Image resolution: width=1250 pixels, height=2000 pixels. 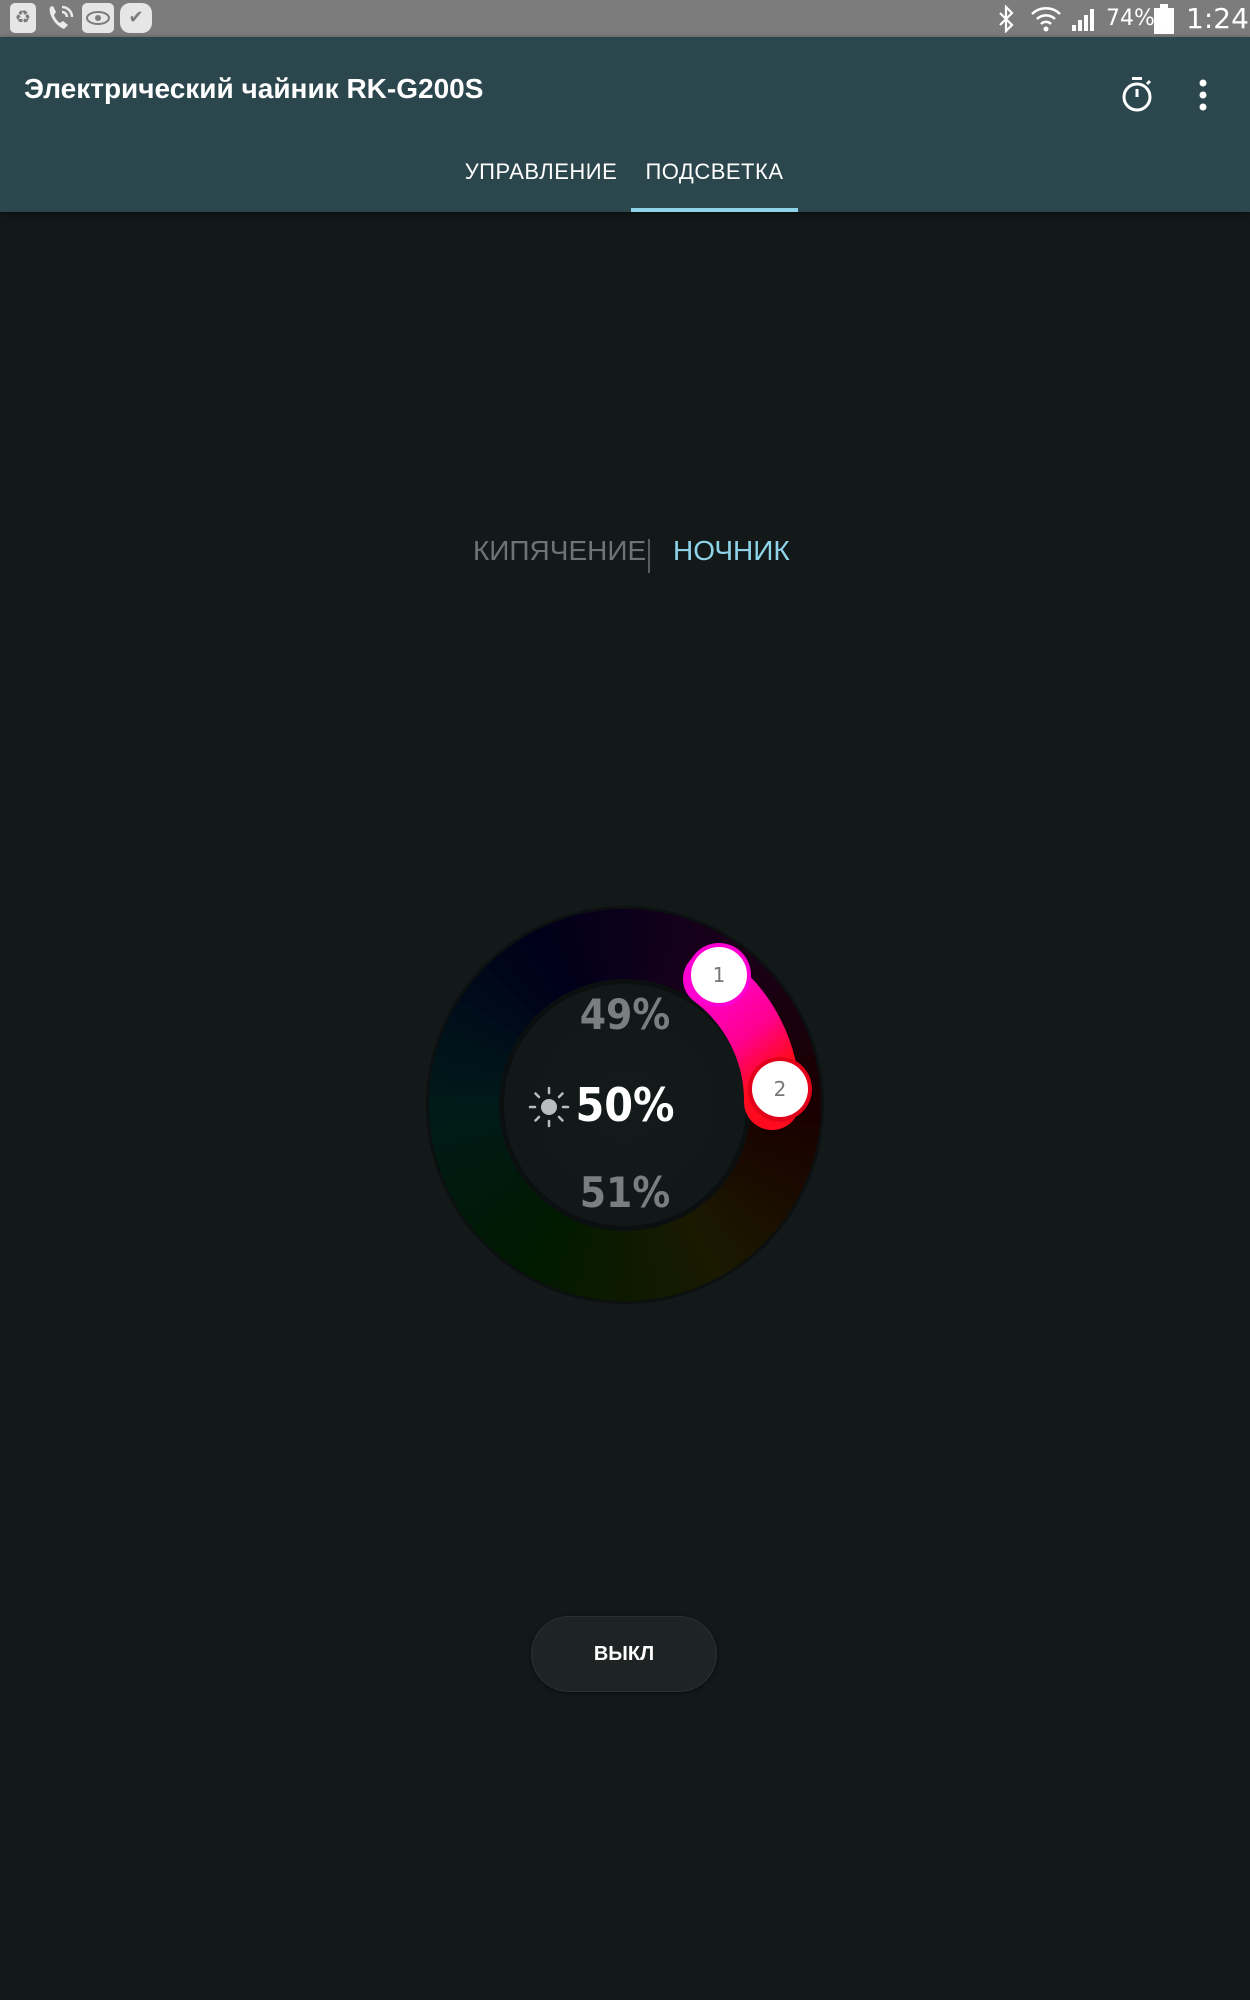 What do you see at coordinates (625, 18) in the screenshot?
I see `status-bar: ♻ ✔ 74% 1:24` at bounding box center [625, 18].